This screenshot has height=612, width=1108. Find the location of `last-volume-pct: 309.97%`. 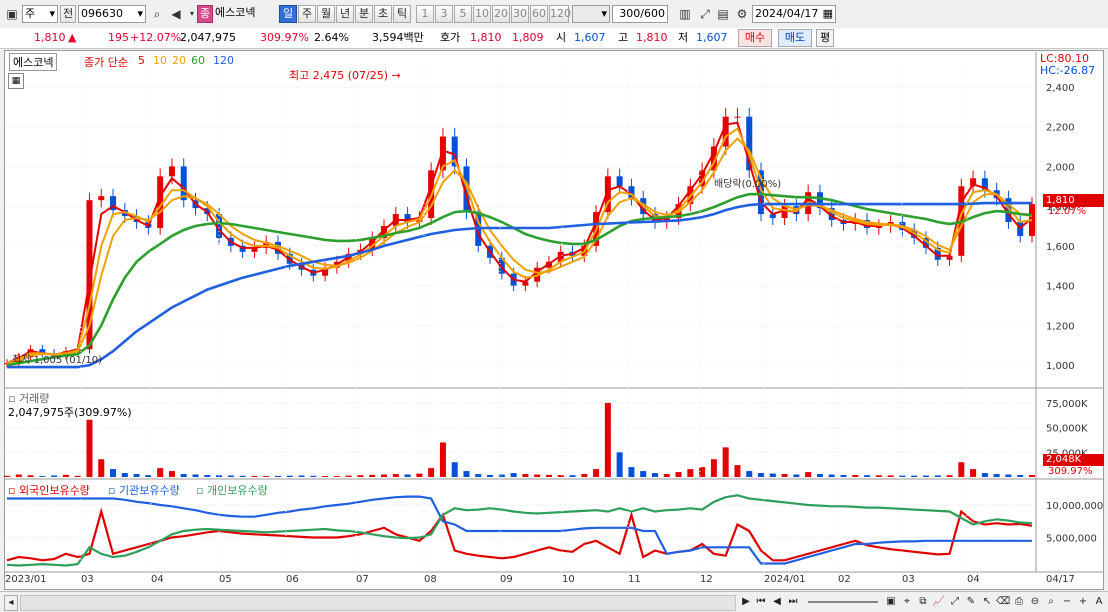

last-volume-pct: 309.97% is located at coordinates (1070, 471).